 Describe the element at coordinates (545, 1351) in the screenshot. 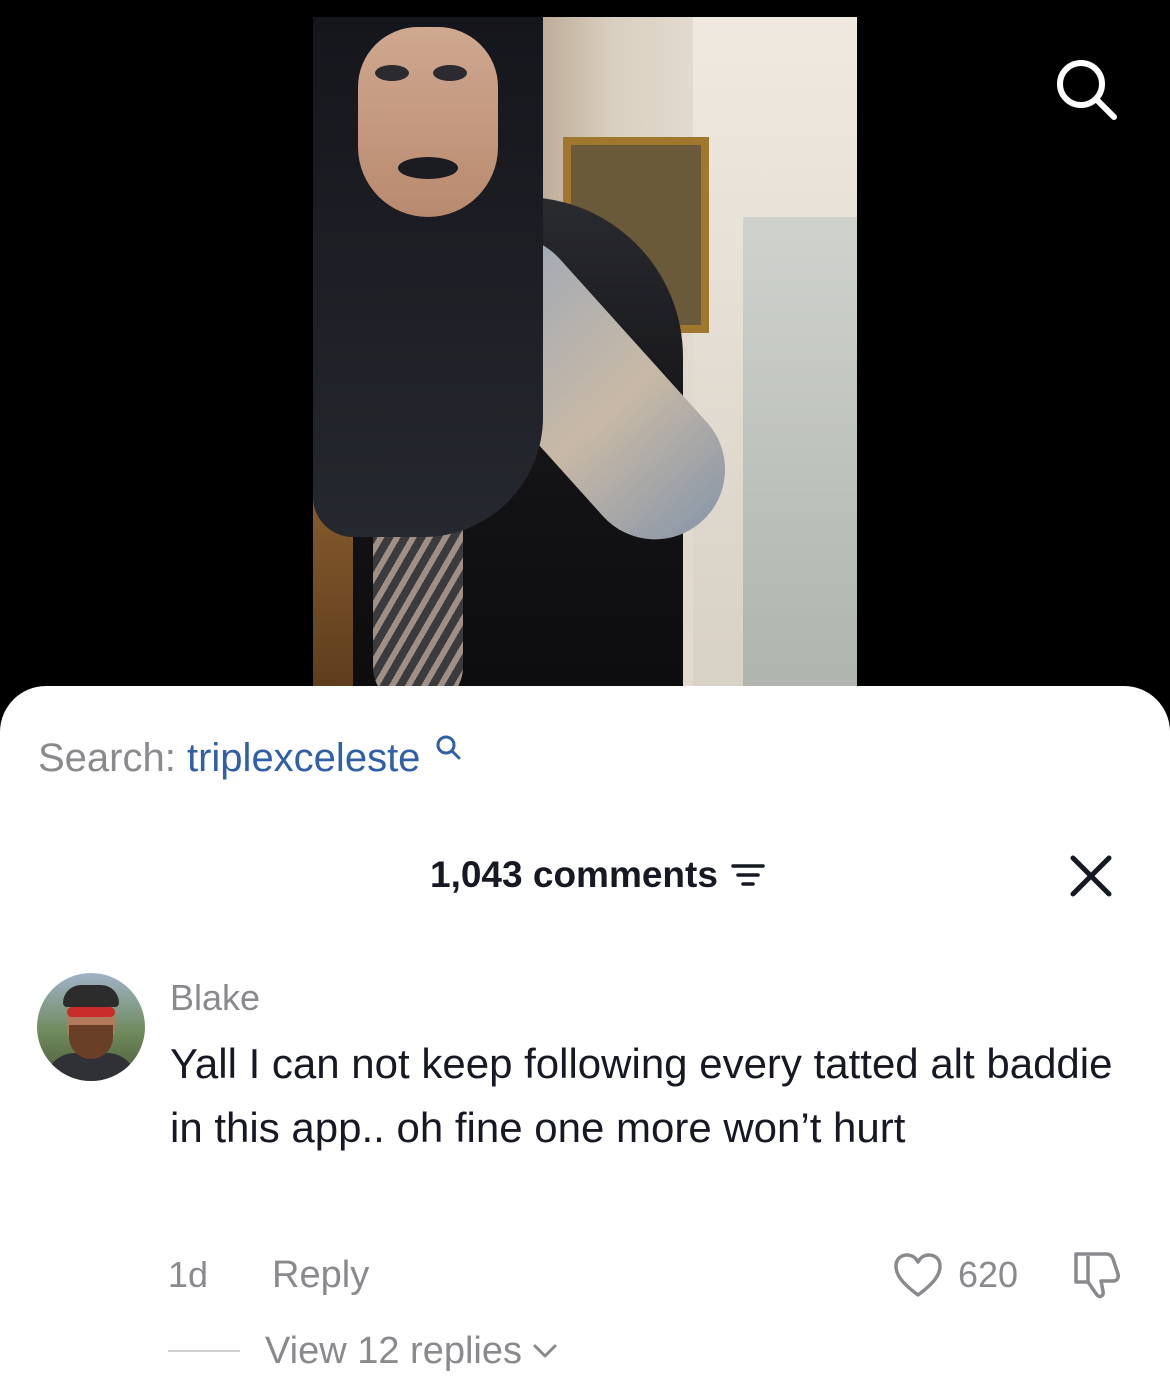

I see `chevron-down-icon` at that location.